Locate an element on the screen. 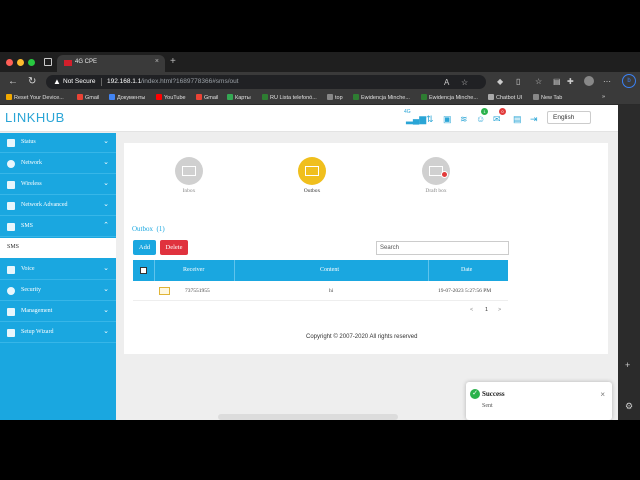 The width and height of the screenshot is (640, 480). column-header-receiver: Receiver is located at coordinates (193, 270).